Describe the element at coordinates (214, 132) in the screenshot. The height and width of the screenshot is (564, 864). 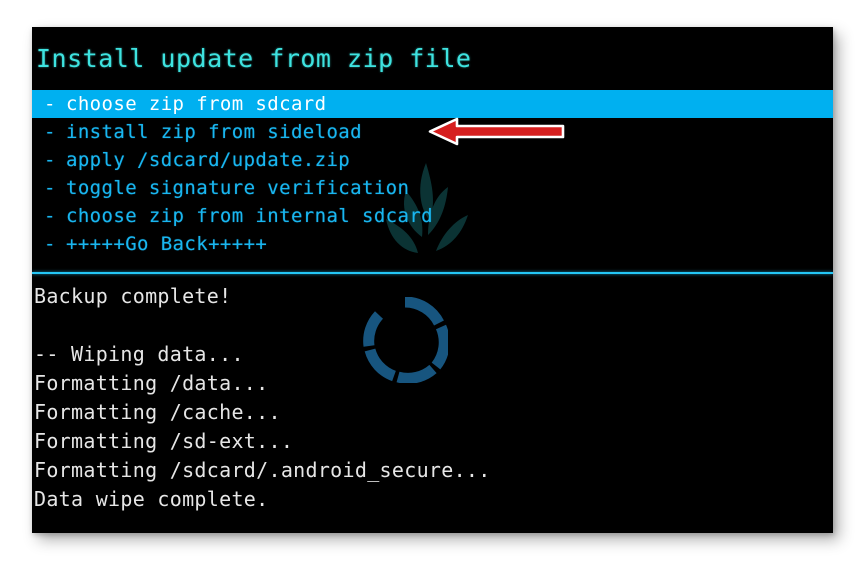
I see `menu-item-label: install zip from sideload` at that location.